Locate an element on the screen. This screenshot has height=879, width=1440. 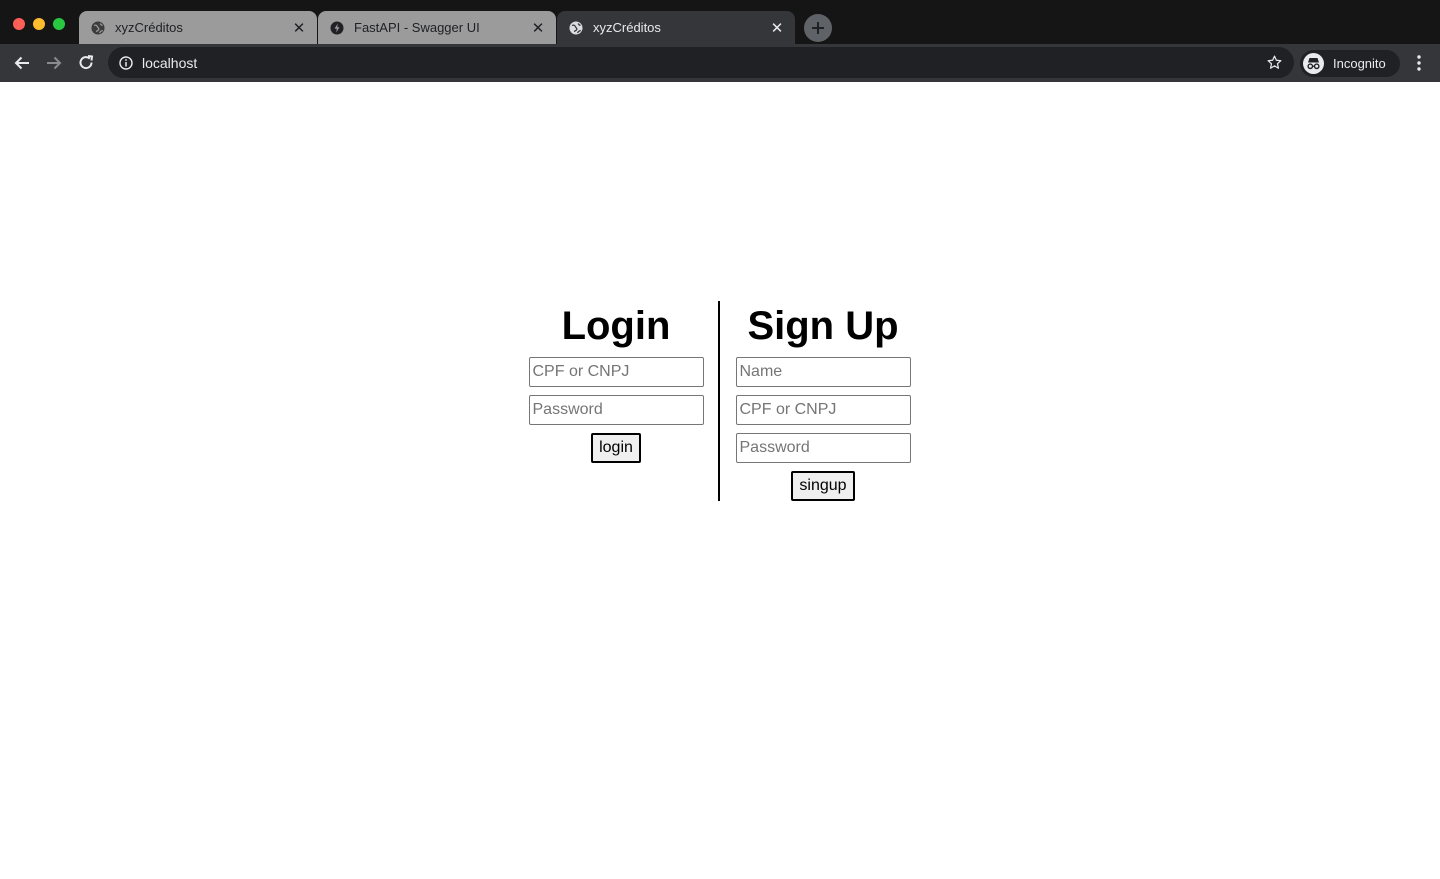
signup-name-input is located at coordinates (823, 372).